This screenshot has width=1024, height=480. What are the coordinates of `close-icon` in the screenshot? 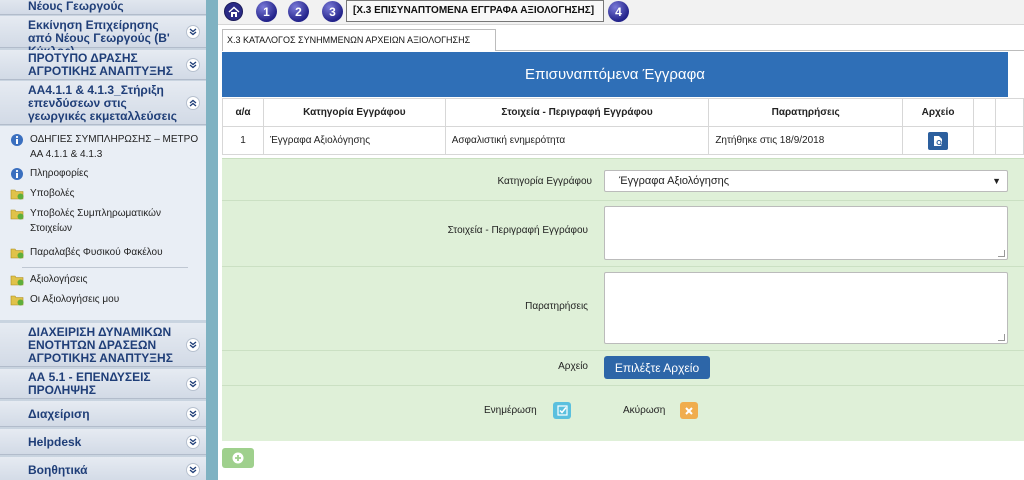 It's located at (689, 410).